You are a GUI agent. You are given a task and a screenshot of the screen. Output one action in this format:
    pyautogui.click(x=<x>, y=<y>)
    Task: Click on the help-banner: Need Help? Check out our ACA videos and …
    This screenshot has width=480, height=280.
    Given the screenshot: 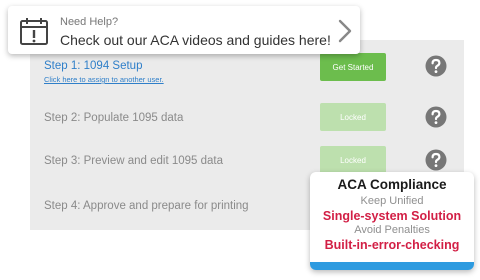 What is the action you would take?
    pyautogui.click(x=184, y=30)
    